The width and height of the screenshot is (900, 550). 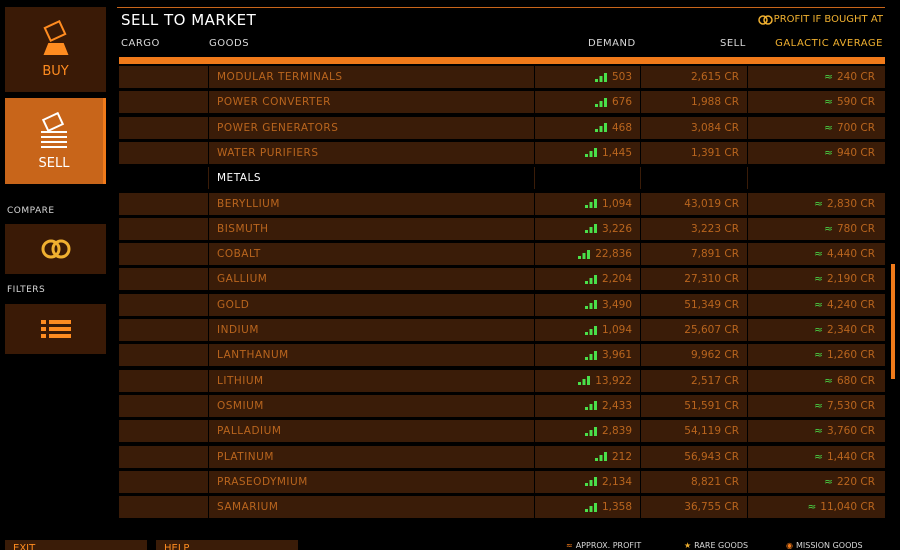 What do you see at coordinates (371, 77) in the screenshot?
I see `goods-name: MODULAR TERMINALS` at bounding box center [371, 77].